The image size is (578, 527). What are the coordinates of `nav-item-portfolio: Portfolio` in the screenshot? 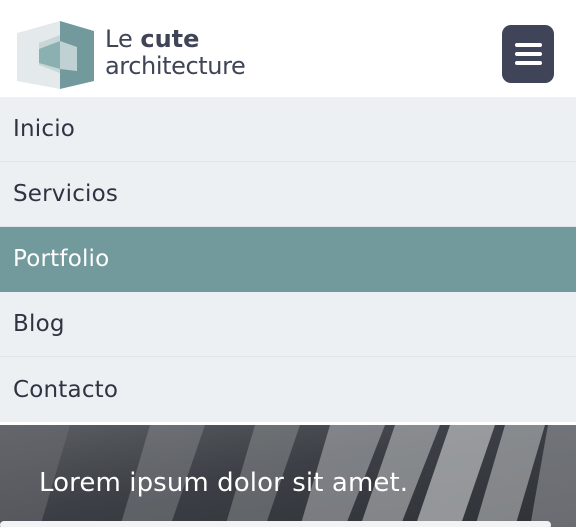 It's located at (288, 259).